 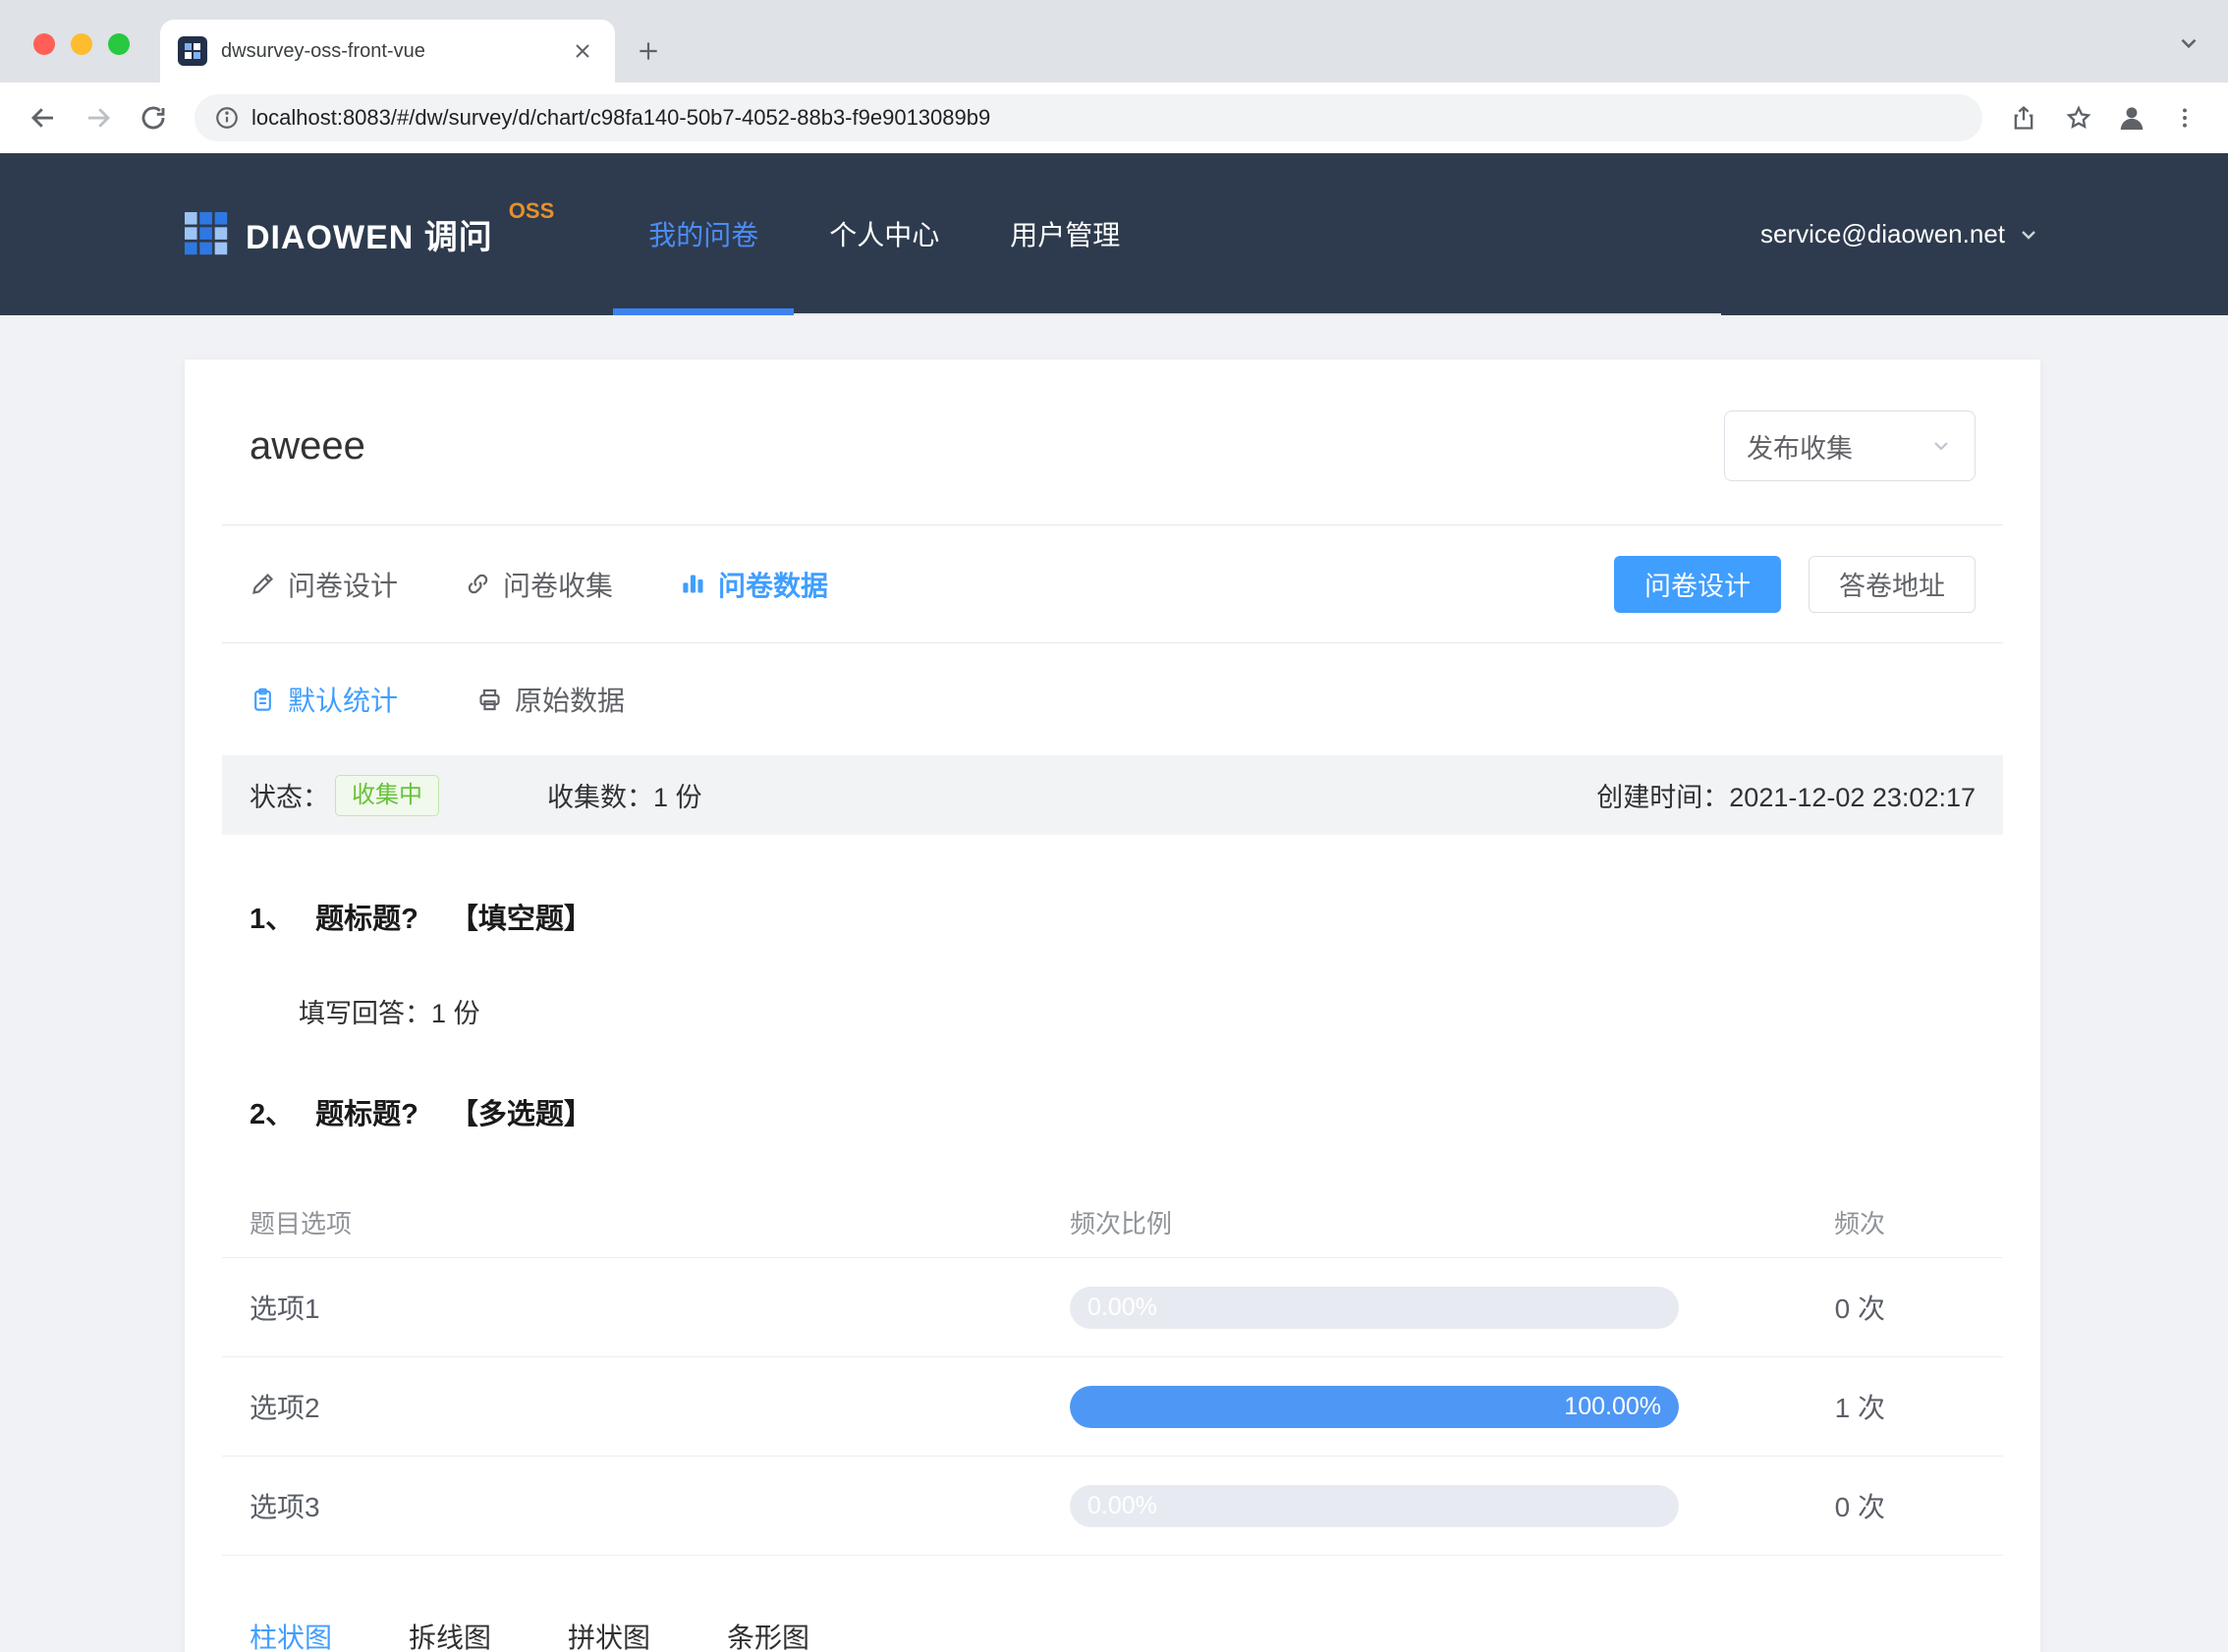 What do you see at coordinates (2184, 117) in the screenshot?
I see `browser-menu-icon` at bounding box center [2184, 117].